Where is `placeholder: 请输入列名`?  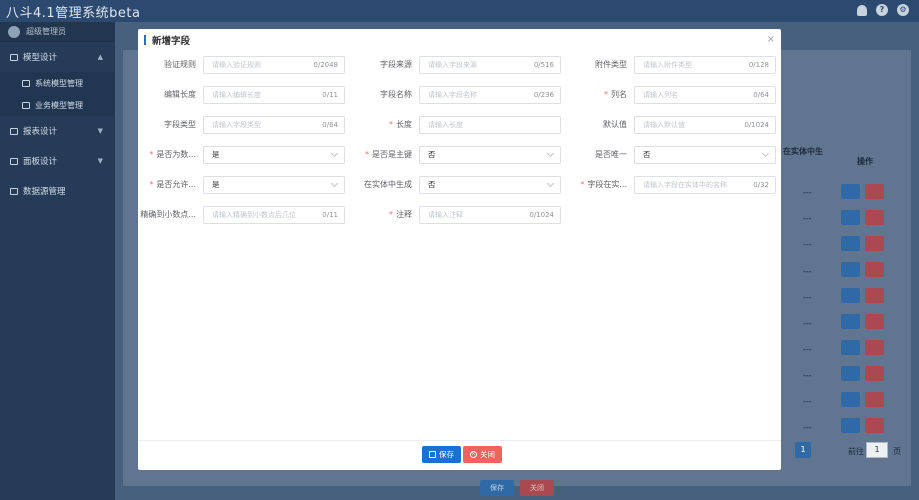
placeholder: 请输入列名 is located at coordinates (660, 95).